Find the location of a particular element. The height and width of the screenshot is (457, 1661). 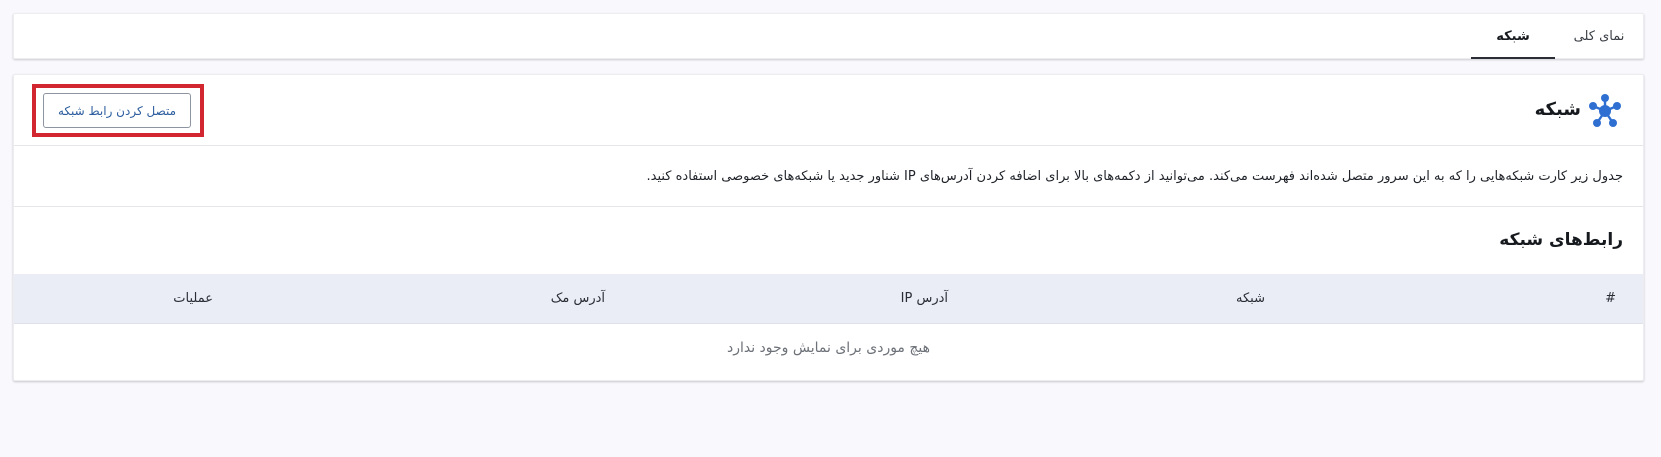

interfaces-section-title: رابط‌های شبکه is located at coordinates (1561, 240).